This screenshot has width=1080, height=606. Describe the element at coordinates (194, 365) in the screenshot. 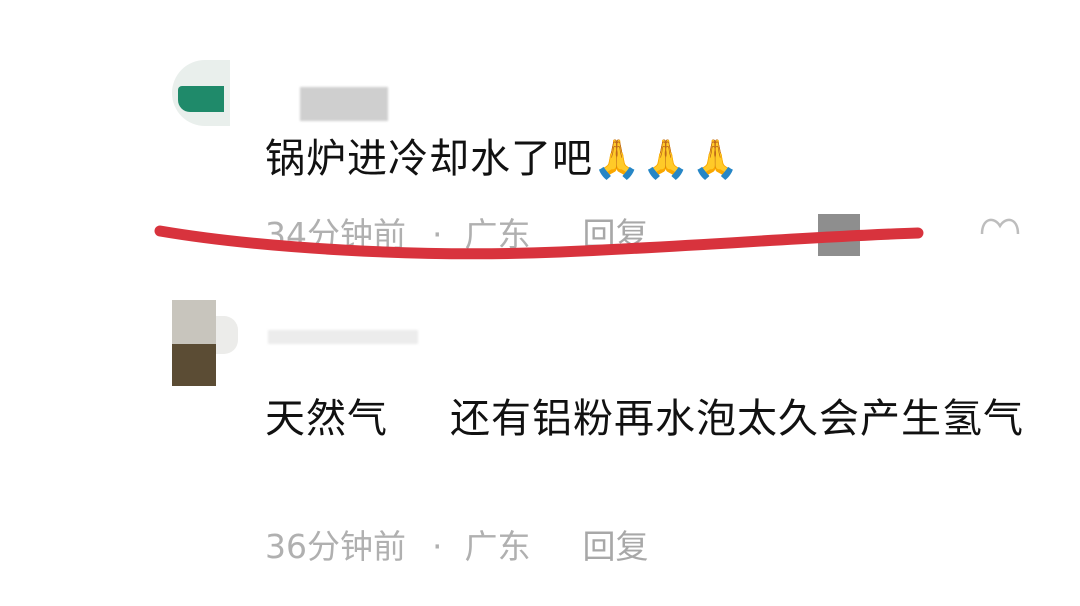

I see `avatar-image-bottom` at that location.